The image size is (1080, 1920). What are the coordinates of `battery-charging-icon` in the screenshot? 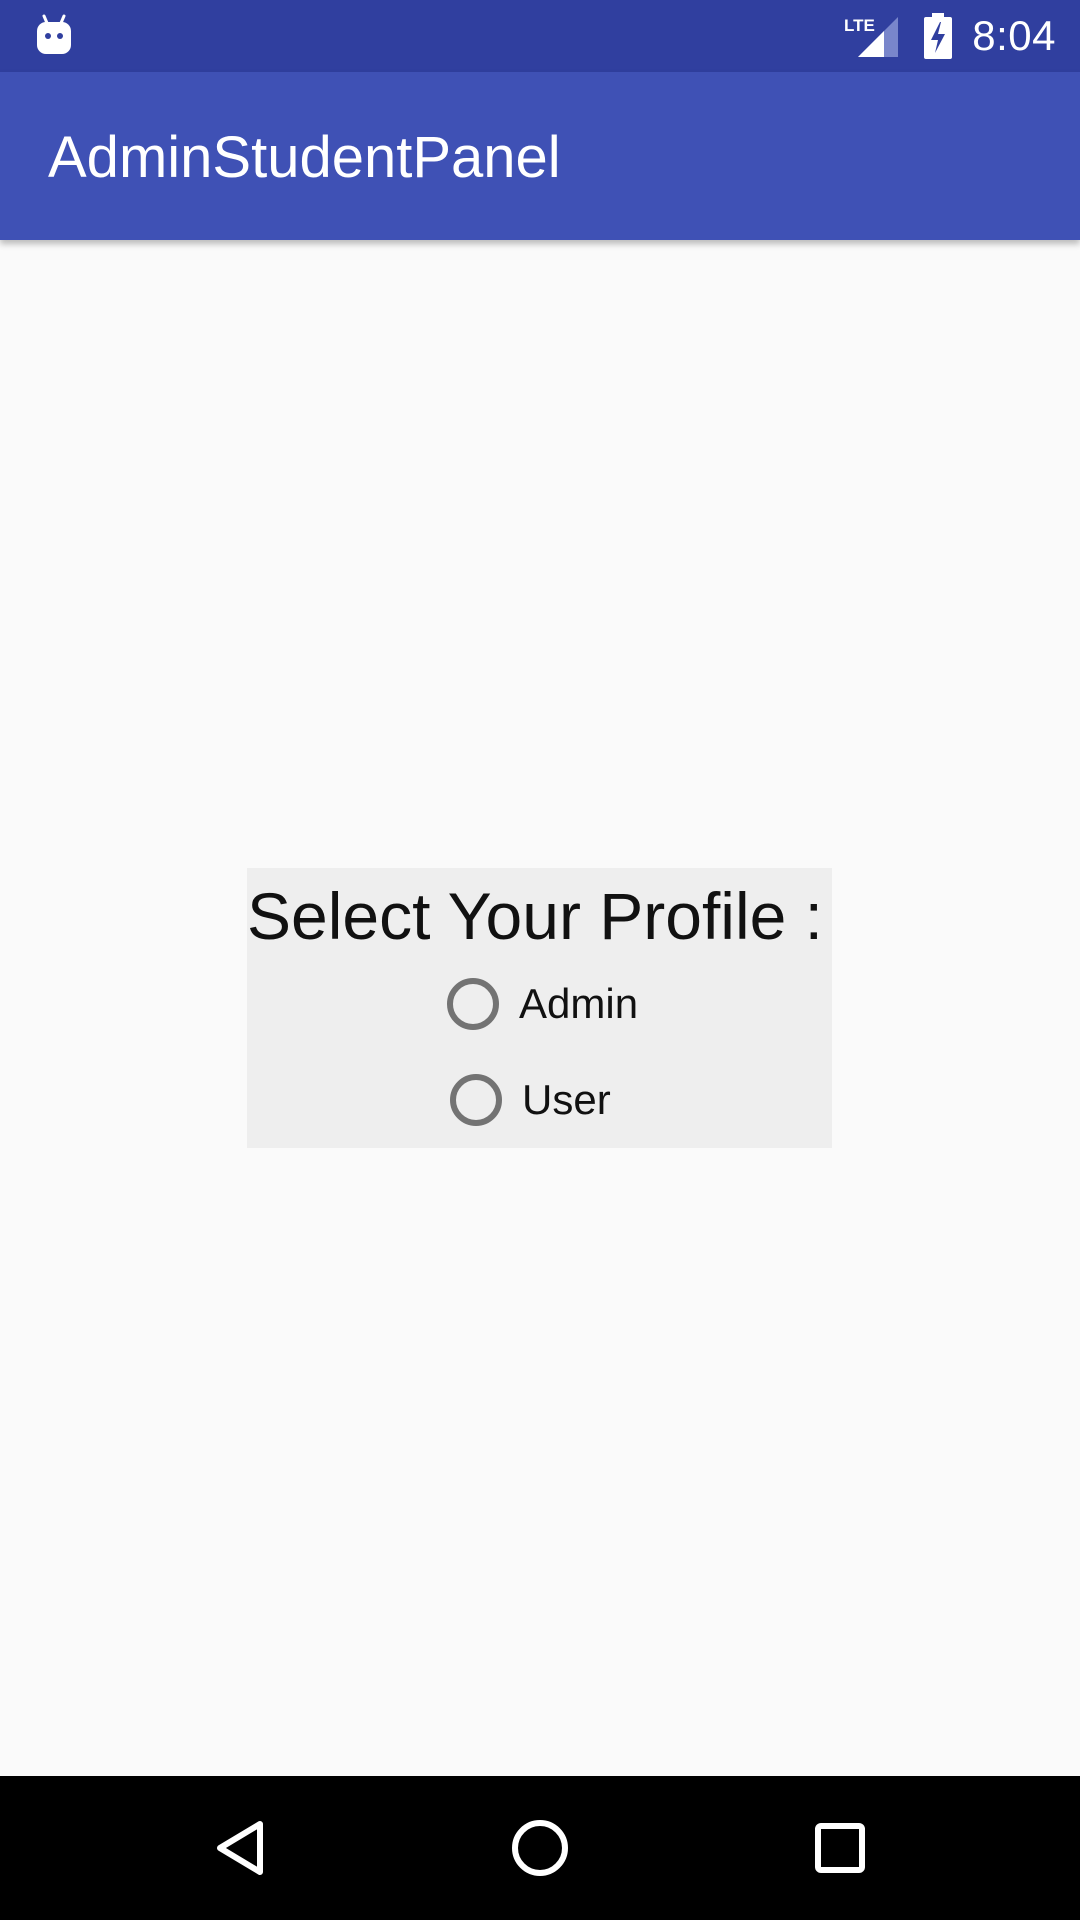 It's located at (938, 36).